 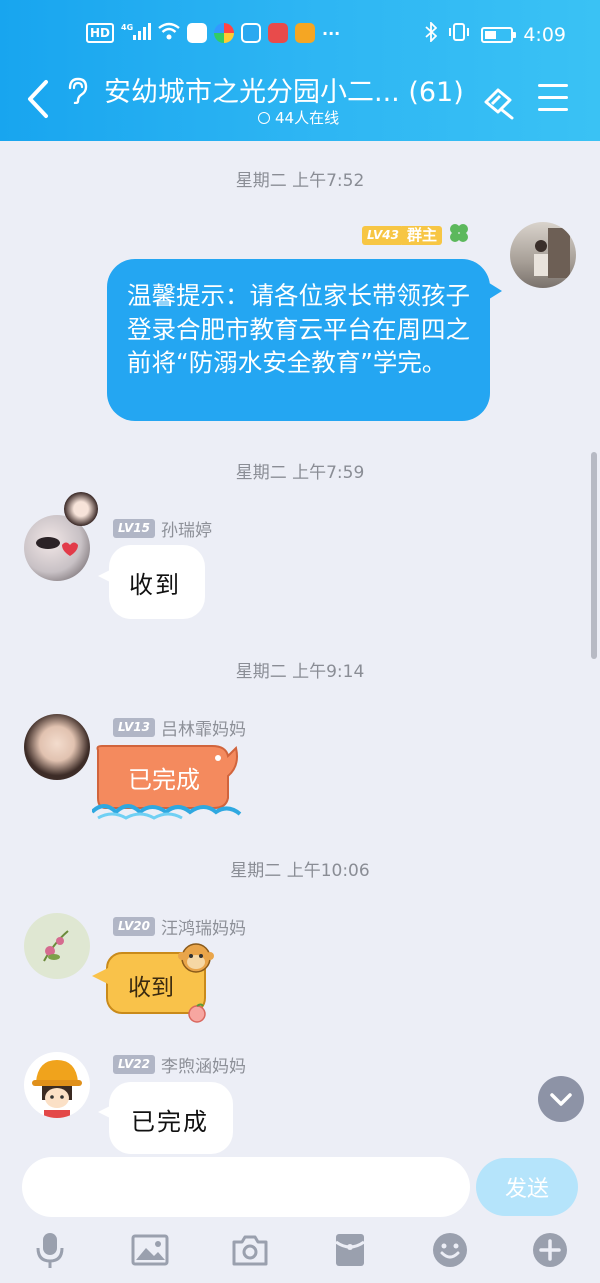 What do you see at coordinates (300, 1252) in the screenshot?
I see `input-toolbar` at bounding box center [300, 1252].